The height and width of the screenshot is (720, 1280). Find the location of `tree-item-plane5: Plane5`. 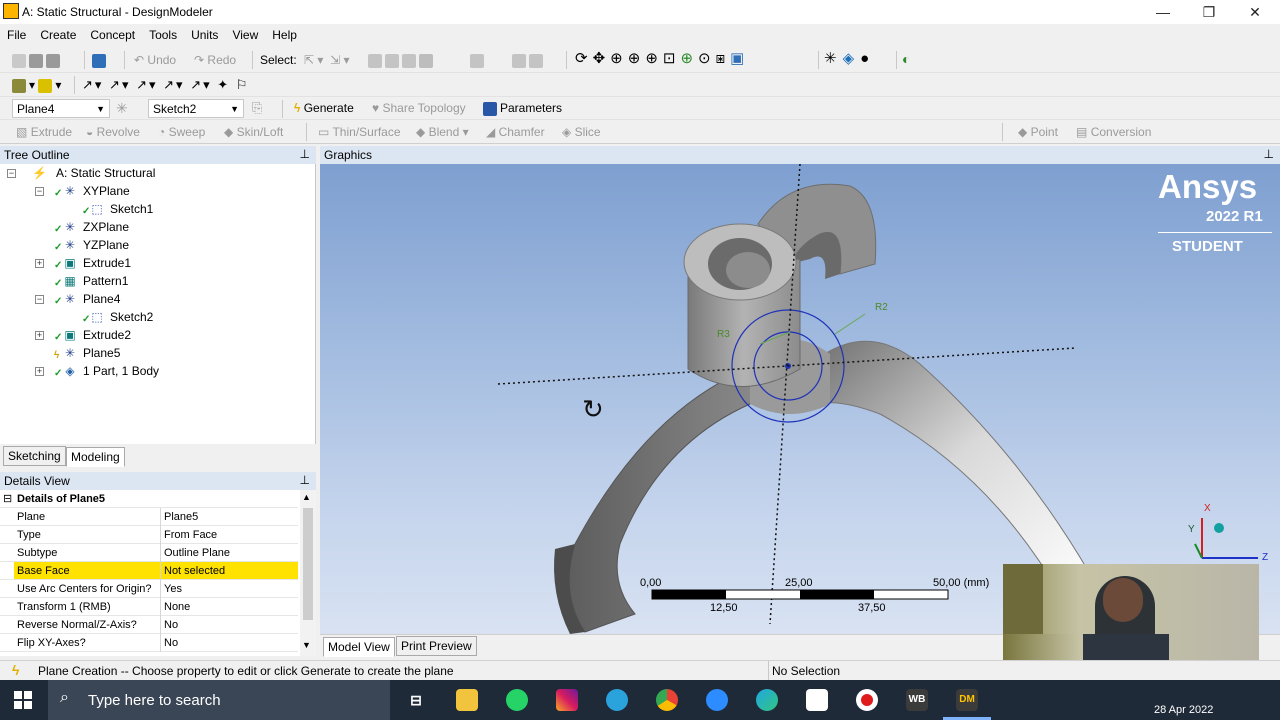

tree-item-plane5: Plane5 is located at coordinates (101, 353).